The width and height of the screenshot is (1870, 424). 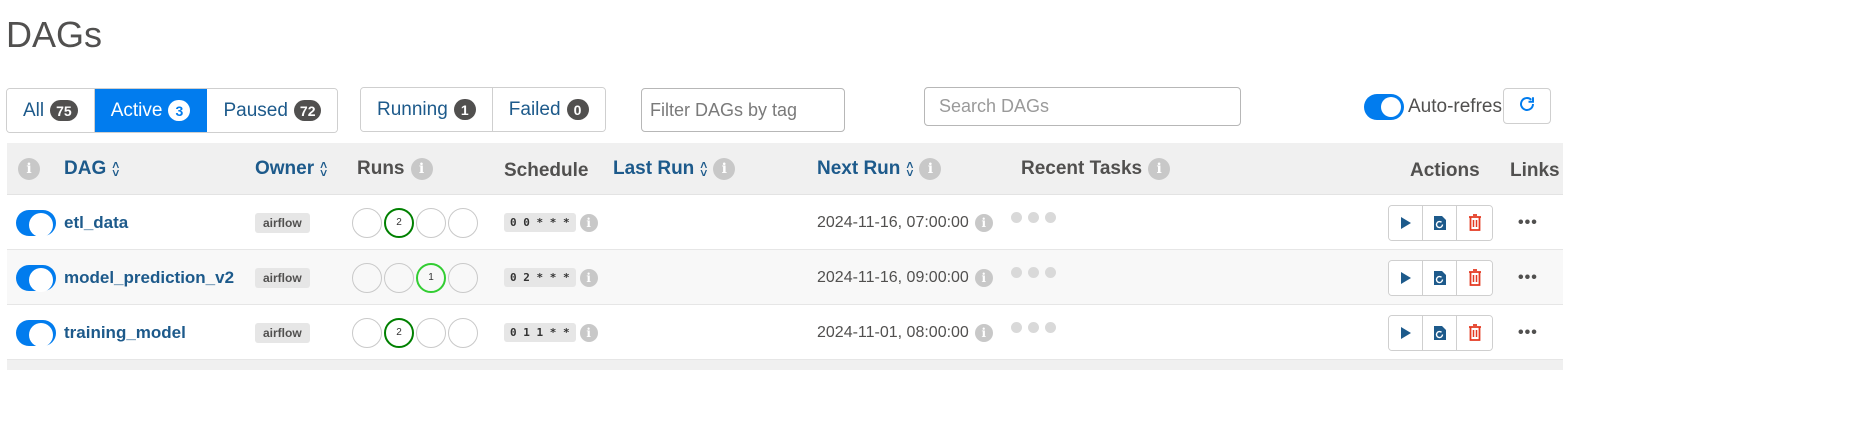 I want to click on run-circle-running: 1, so click(x=431, y=277).